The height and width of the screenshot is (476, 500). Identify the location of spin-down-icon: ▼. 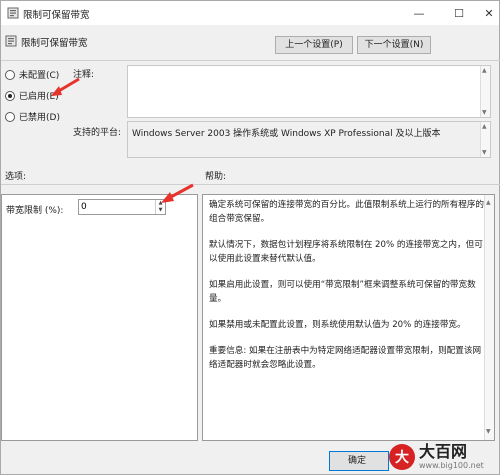
(160, 210).